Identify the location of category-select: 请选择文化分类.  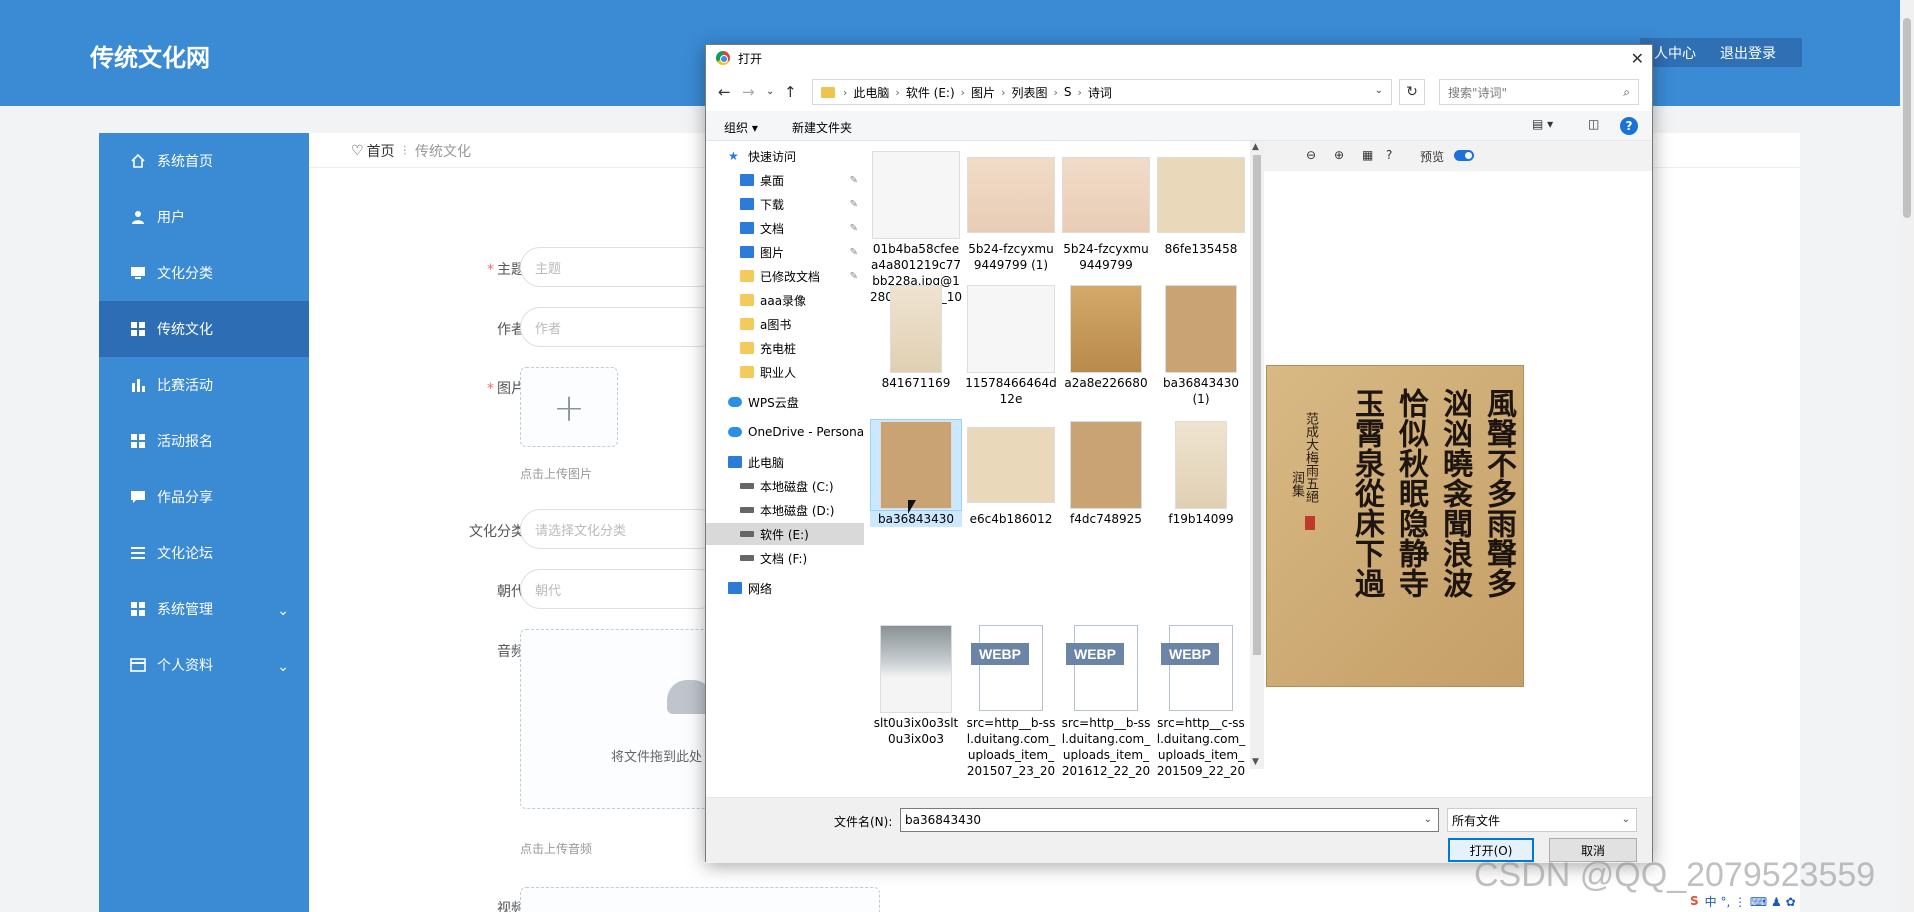
(620, 529).